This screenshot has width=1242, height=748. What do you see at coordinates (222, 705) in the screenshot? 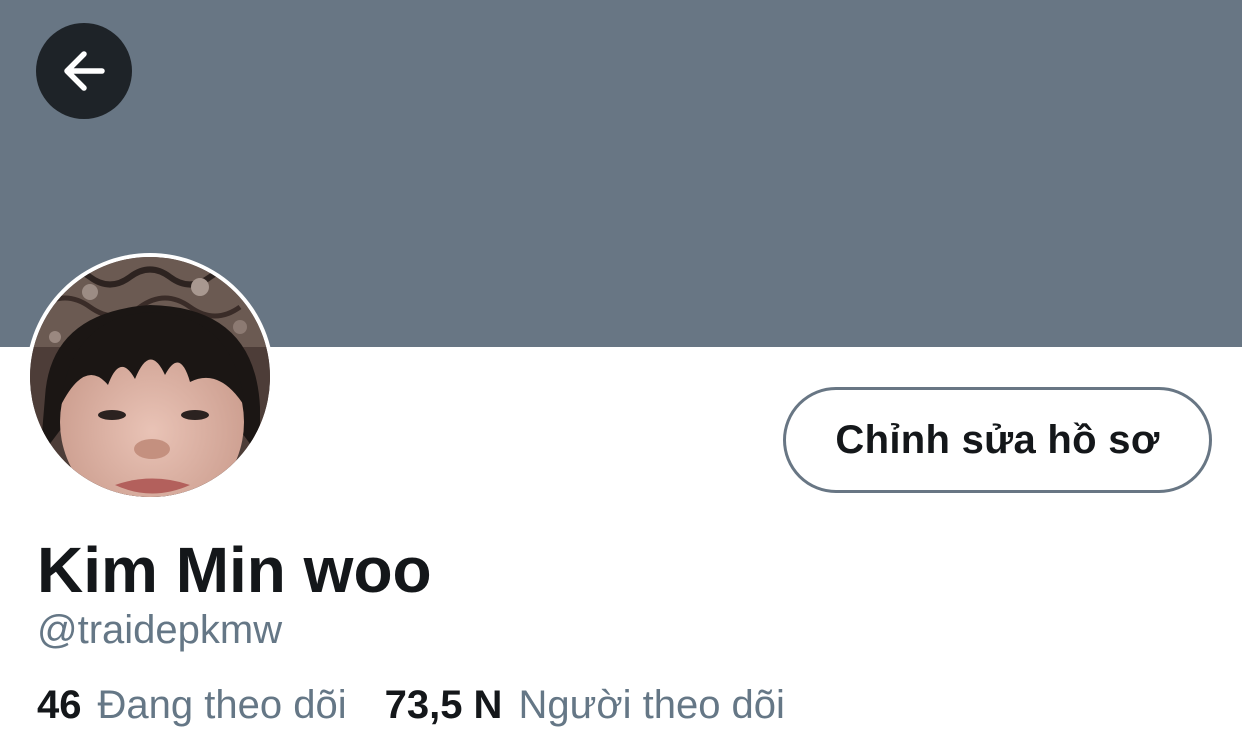
I see `following-label: Đang theo dõi` at bounding box center [222, 705].